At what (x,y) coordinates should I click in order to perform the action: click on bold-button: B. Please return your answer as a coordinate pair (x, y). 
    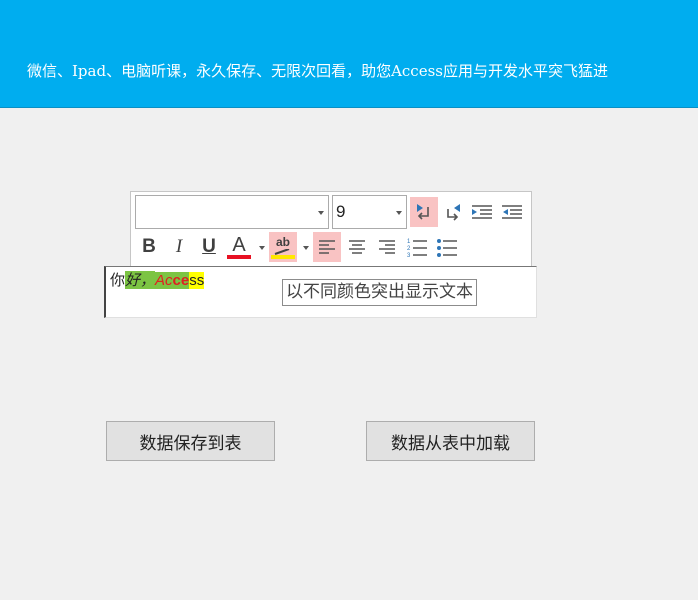
    Looking at the image, I should click on (149, 247).